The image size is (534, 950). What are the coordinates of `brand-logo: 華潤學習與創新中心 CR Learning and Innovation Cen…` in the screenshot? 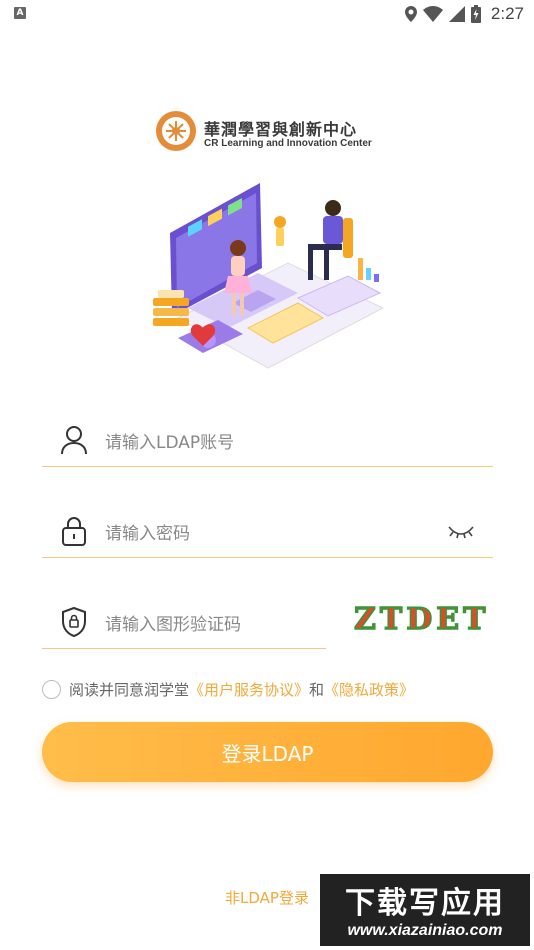 It's located at (271, 134).